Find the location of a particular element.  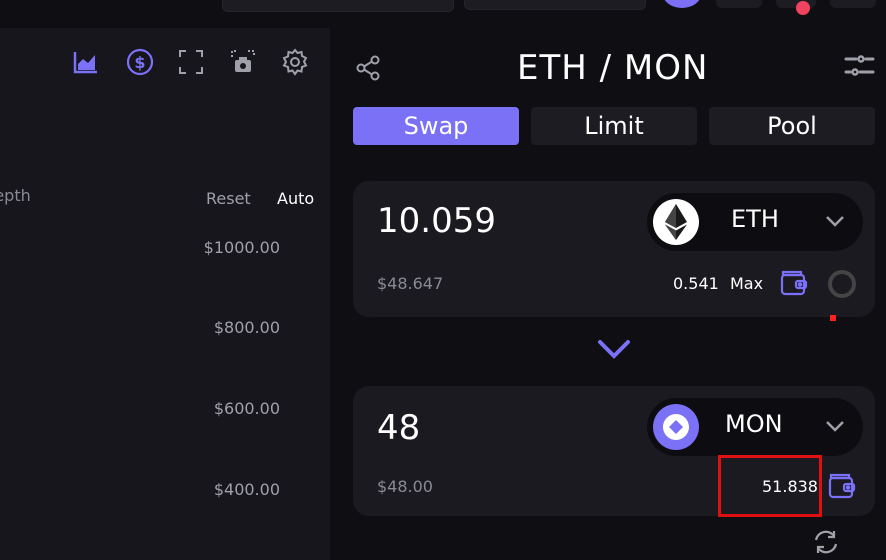

depth-label: Depth is located at coordinates (15, 195).